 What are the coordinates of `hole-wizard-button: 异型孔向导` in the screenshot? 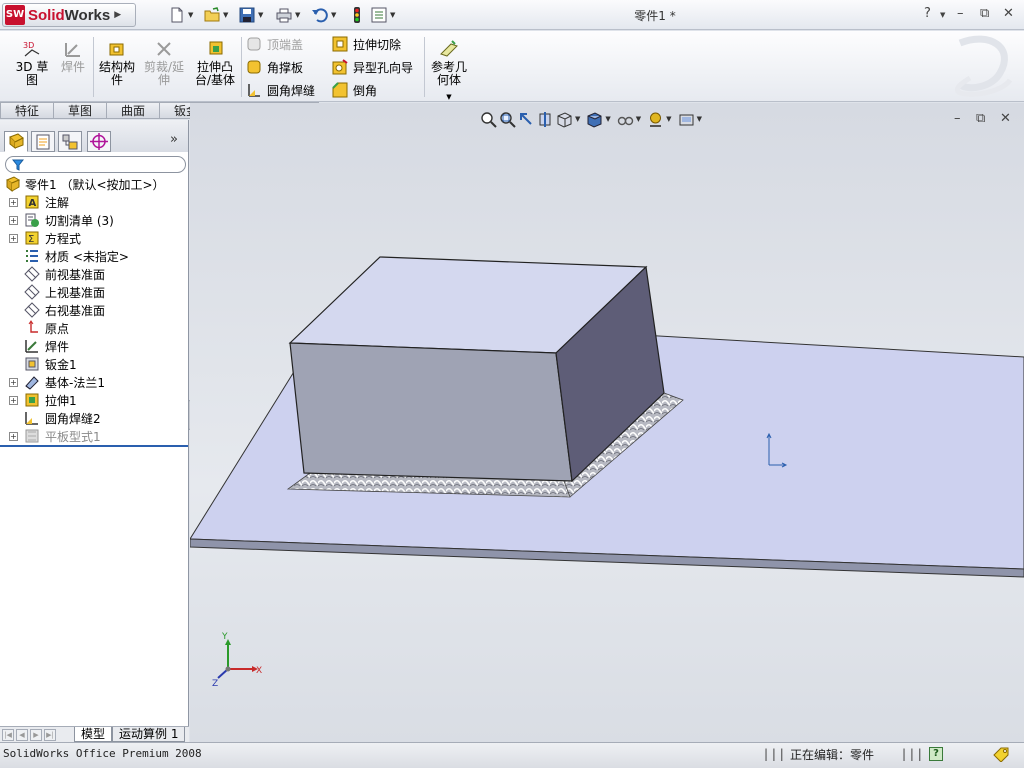 It's located at (372, 67).